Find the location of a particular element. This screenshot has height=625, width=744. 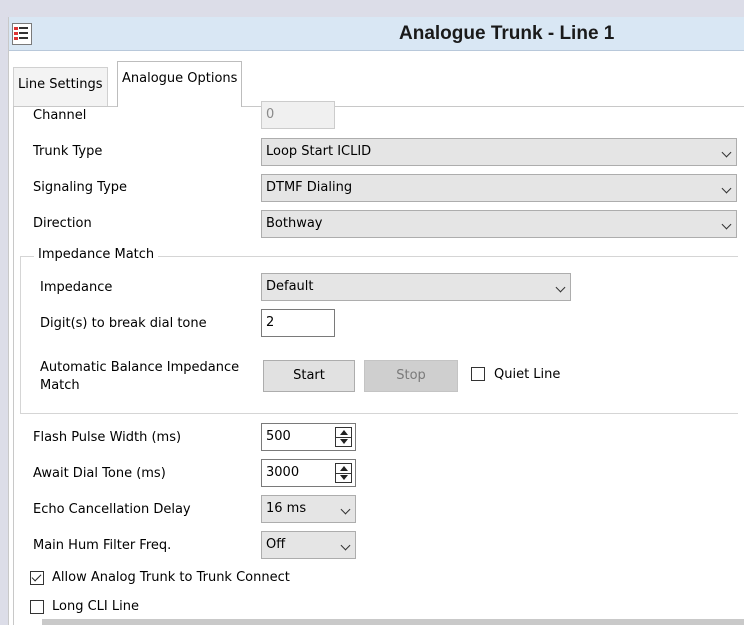

direction-select: Bothway is located at coordinates (499, 224).